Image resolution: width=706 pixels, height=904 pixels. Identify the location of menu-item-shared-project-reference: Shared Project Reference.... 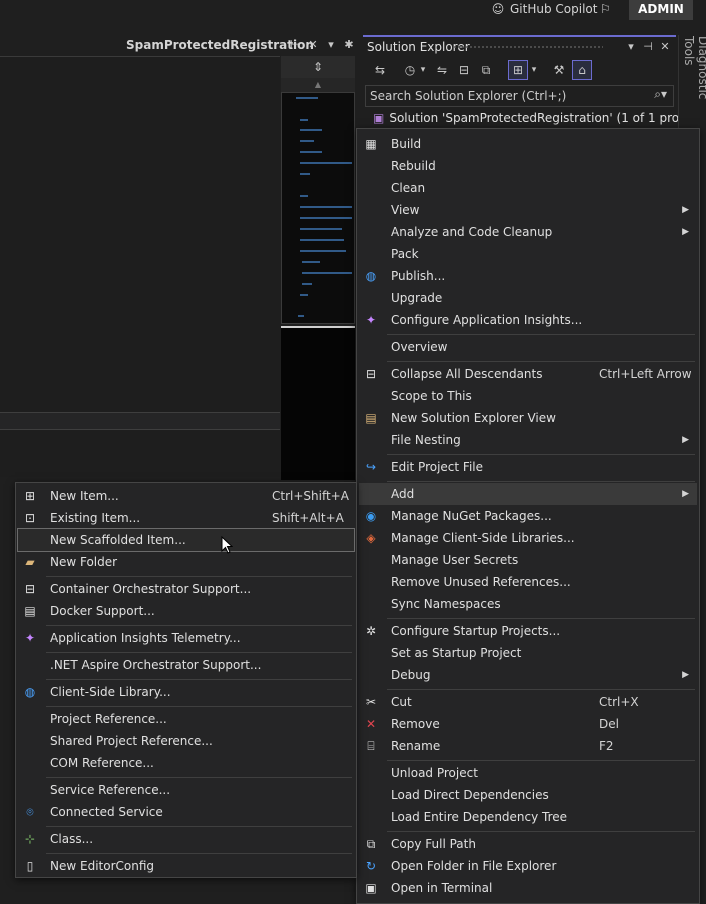
(186, 741).